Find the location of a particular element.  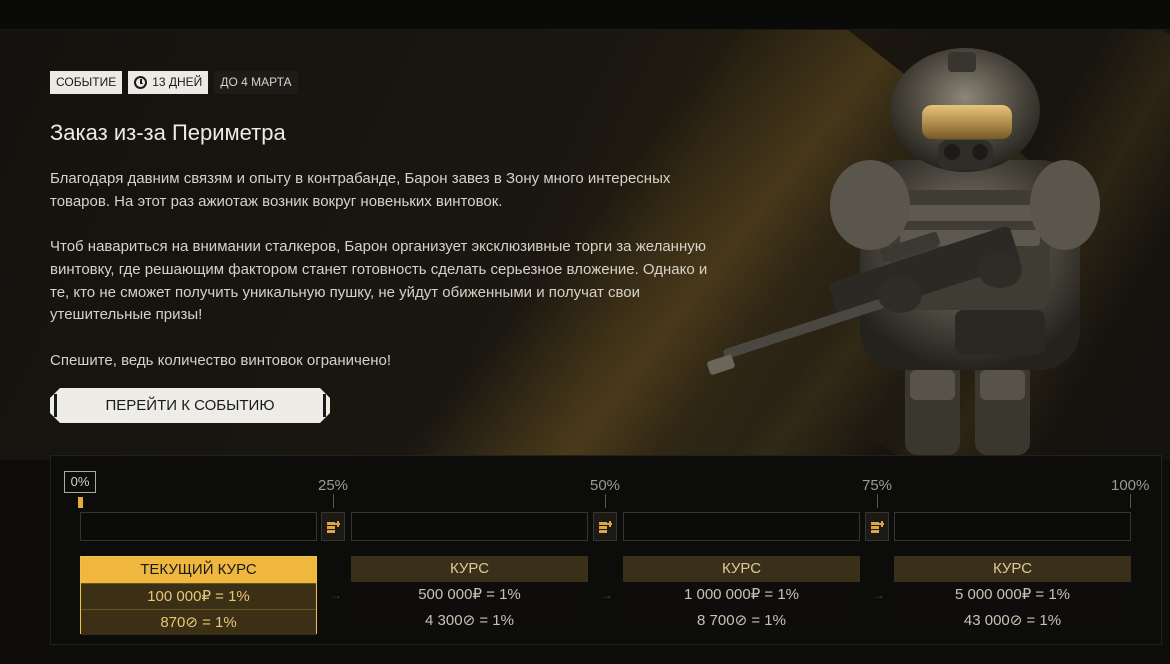

progress-current-marker: 0% is located at coordinates (80, 482).